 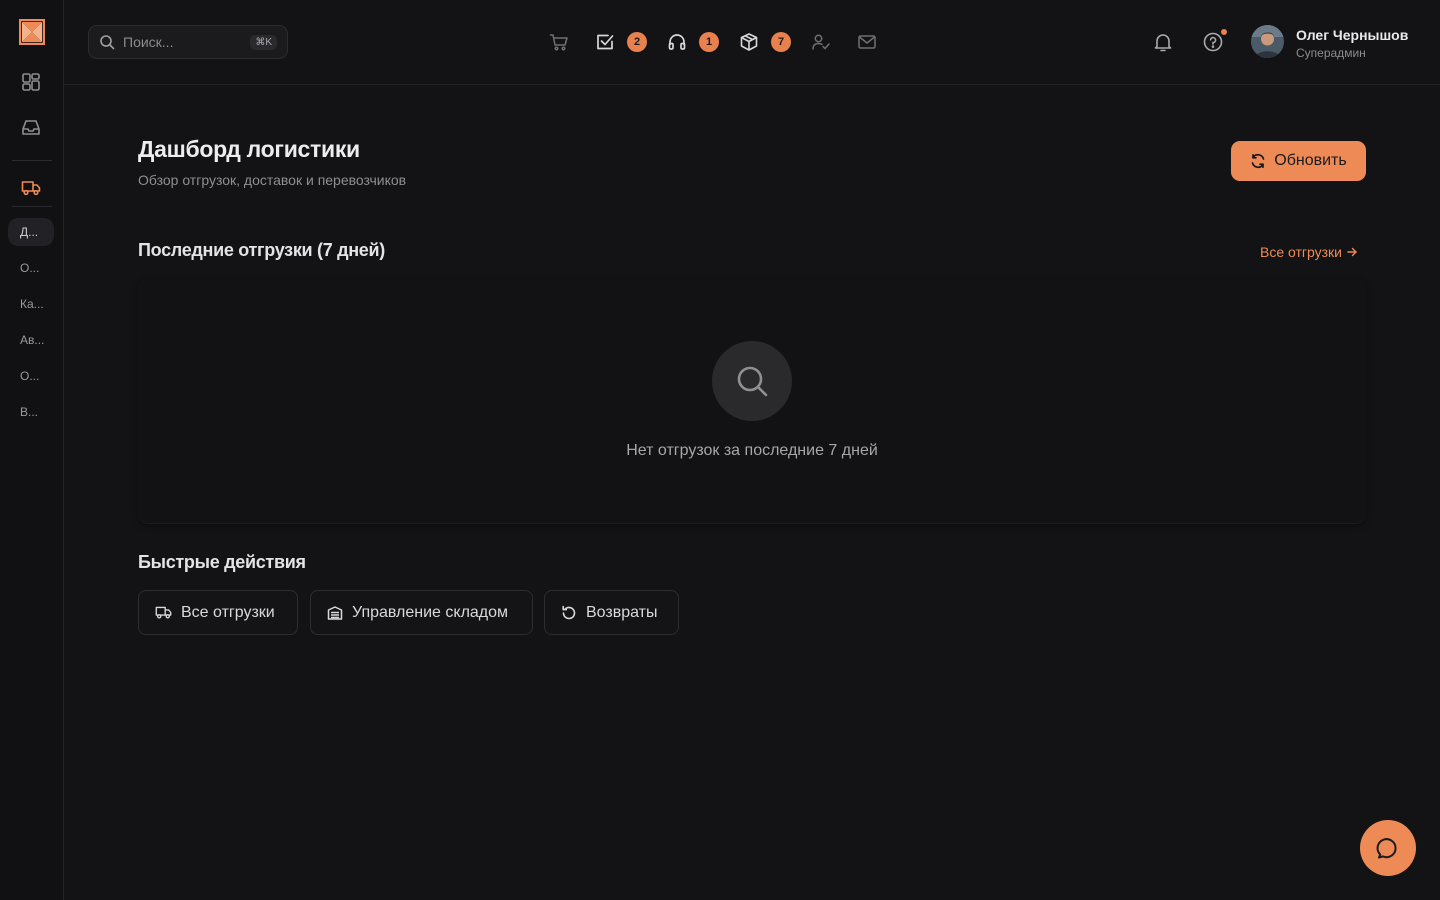 What do you see at coordinates (569, 613) in the screenshot?
I see `rotate-ccw-icon` at bounding box center [569, 613].